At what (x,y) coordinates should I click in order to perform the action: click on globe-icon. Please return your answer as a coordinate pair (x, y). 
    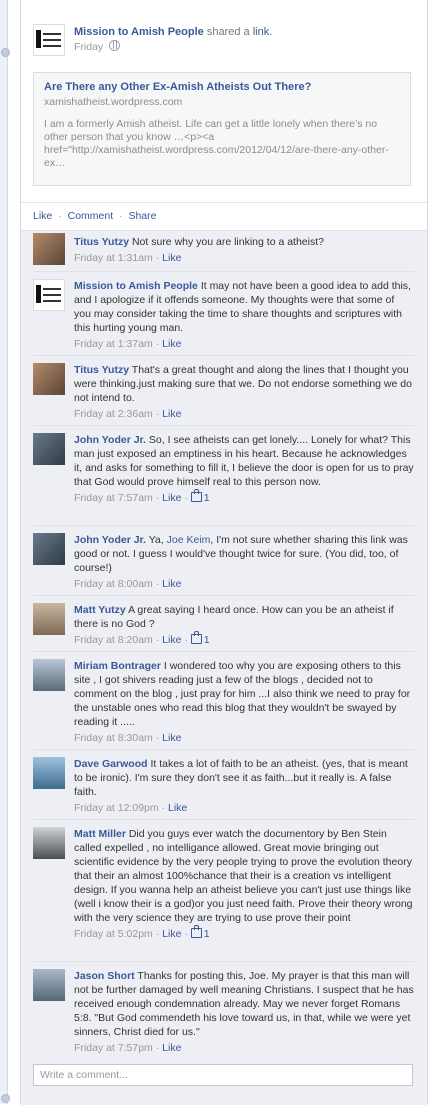
    Looking at the image, I should click on (115, 45).